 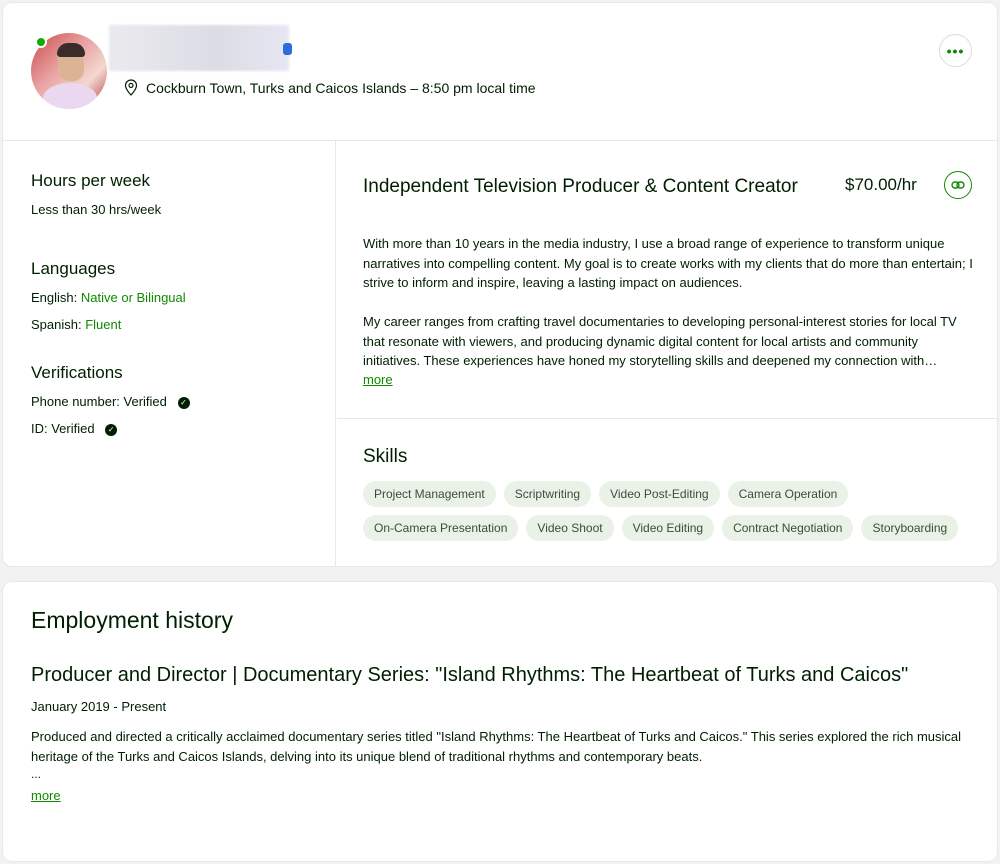 What do you see at coordinates (131, 87) in the screenshot?
I see `location-pin-icon` at bounding box center [131, 87].